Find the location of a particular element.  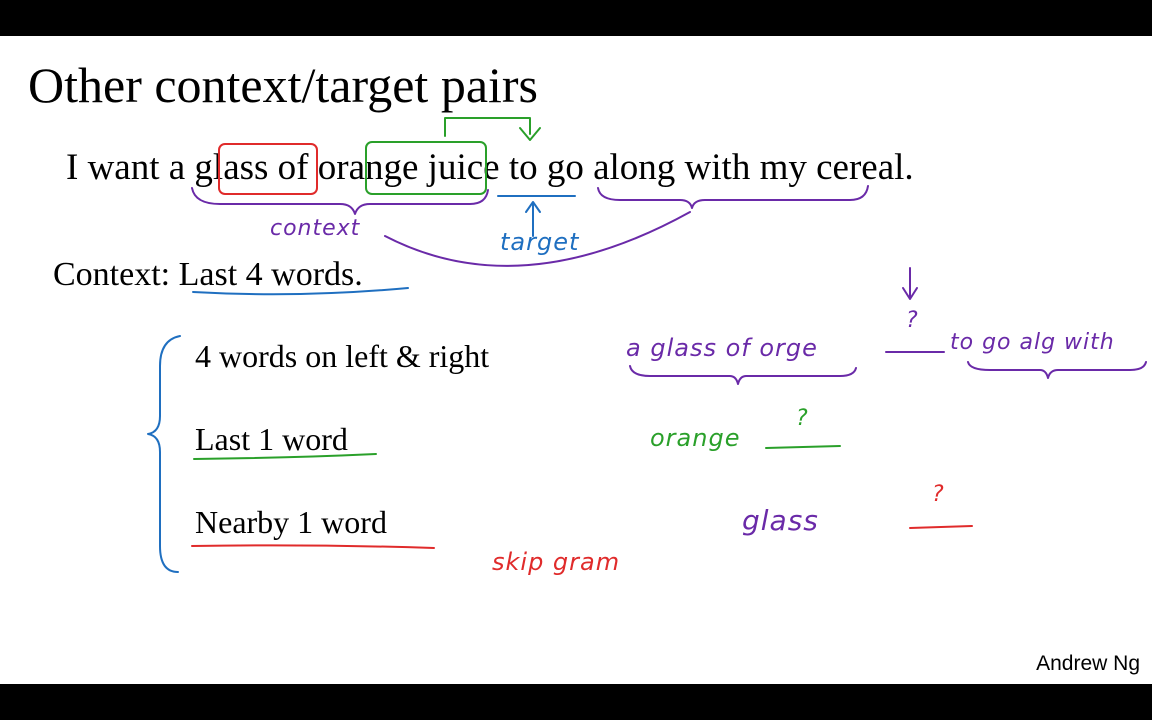

left-context-brace is located at coordinates (340, 201).